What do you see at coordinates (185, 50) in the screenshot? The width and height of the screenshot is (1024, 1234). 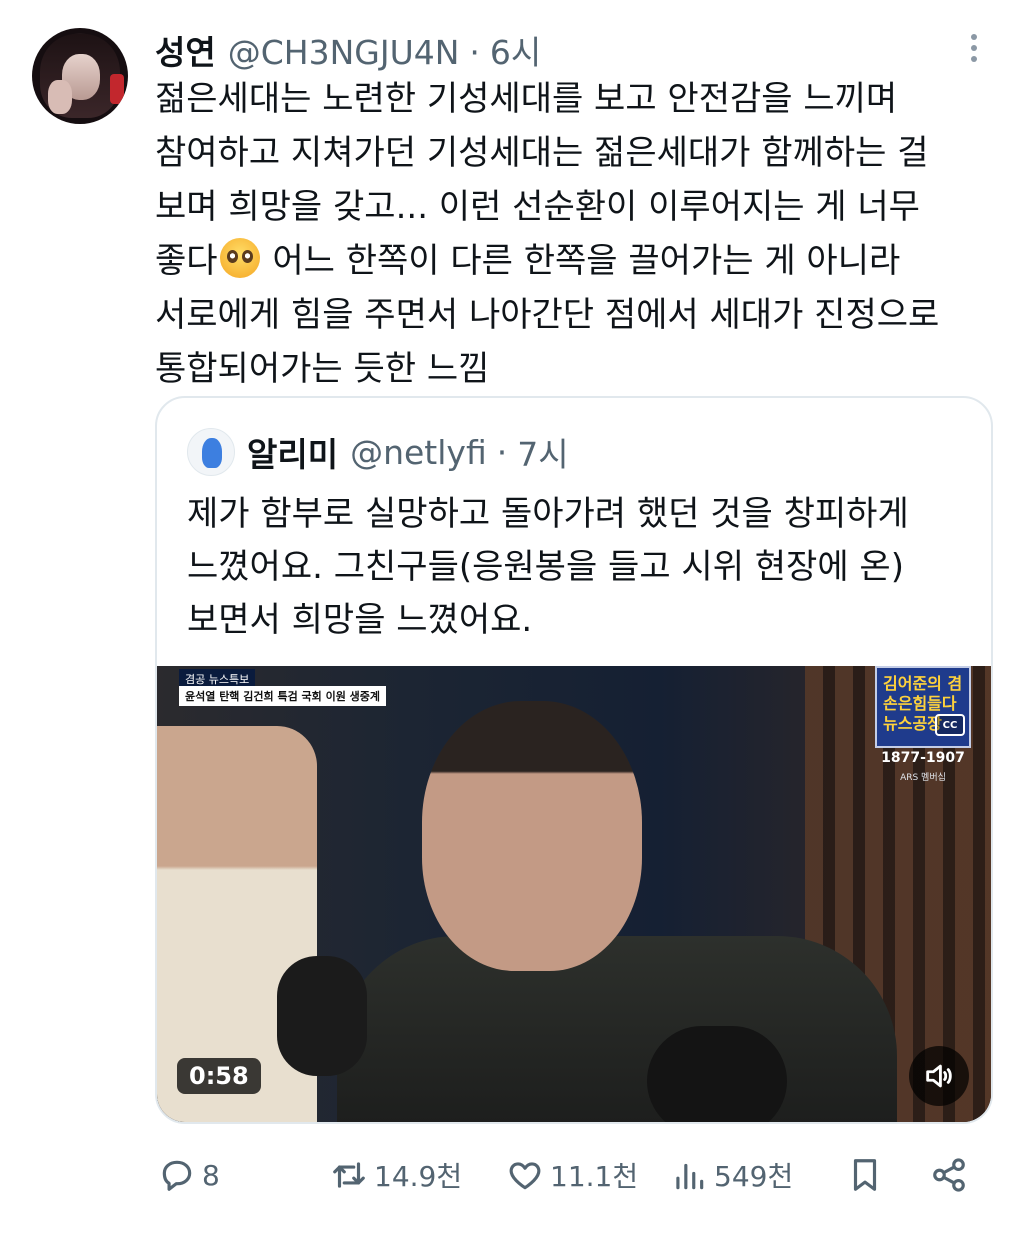 I see `author-display-name: 성연` at bounding box center [185, 50].